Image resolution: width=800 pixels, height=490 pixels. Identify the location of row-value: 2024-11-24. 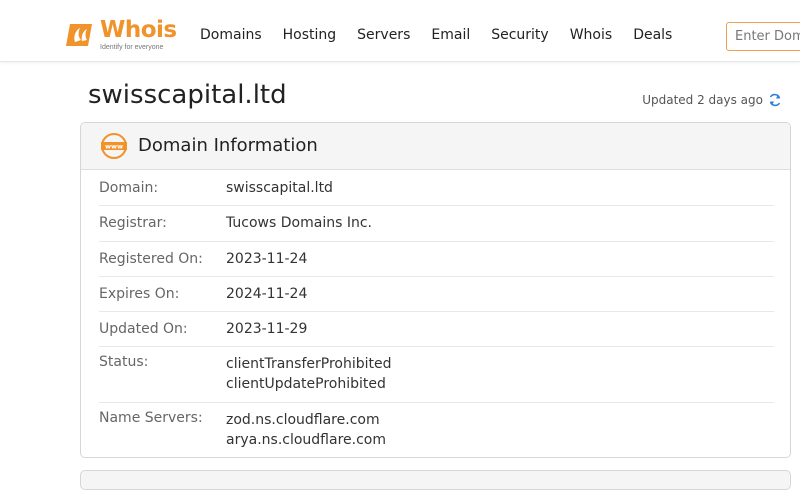
(266, 294).